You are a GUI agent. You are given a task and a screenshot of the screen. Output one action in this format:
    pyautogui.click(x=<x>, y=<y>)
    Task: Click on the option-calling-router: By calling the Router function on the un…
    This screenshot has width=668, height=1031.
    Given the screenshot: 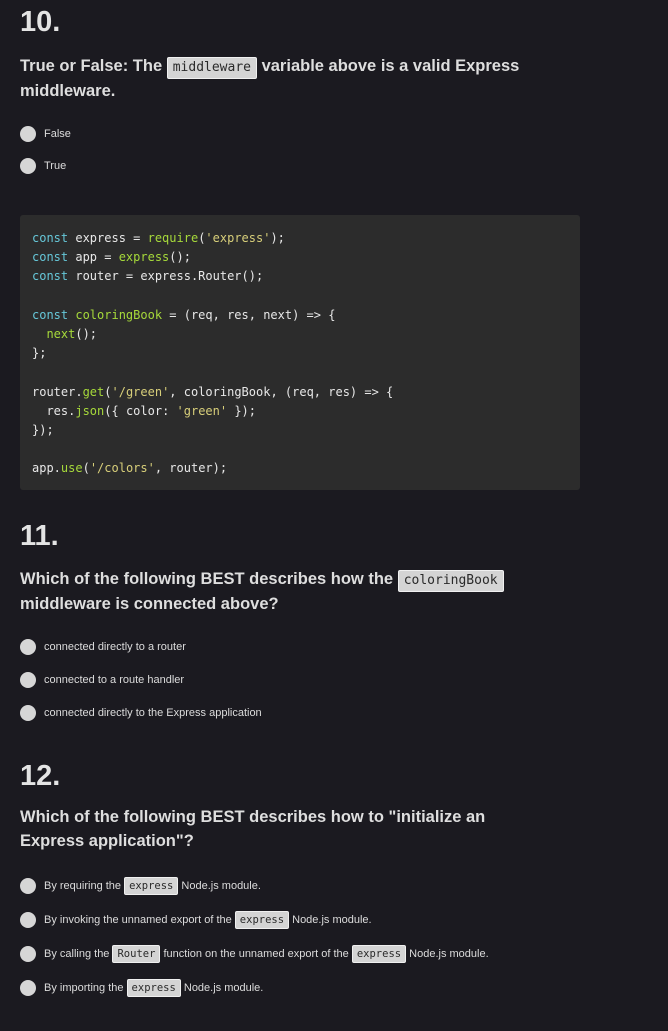 What is the action you would take?
    pyautogui.click(x=254, y=954)
    